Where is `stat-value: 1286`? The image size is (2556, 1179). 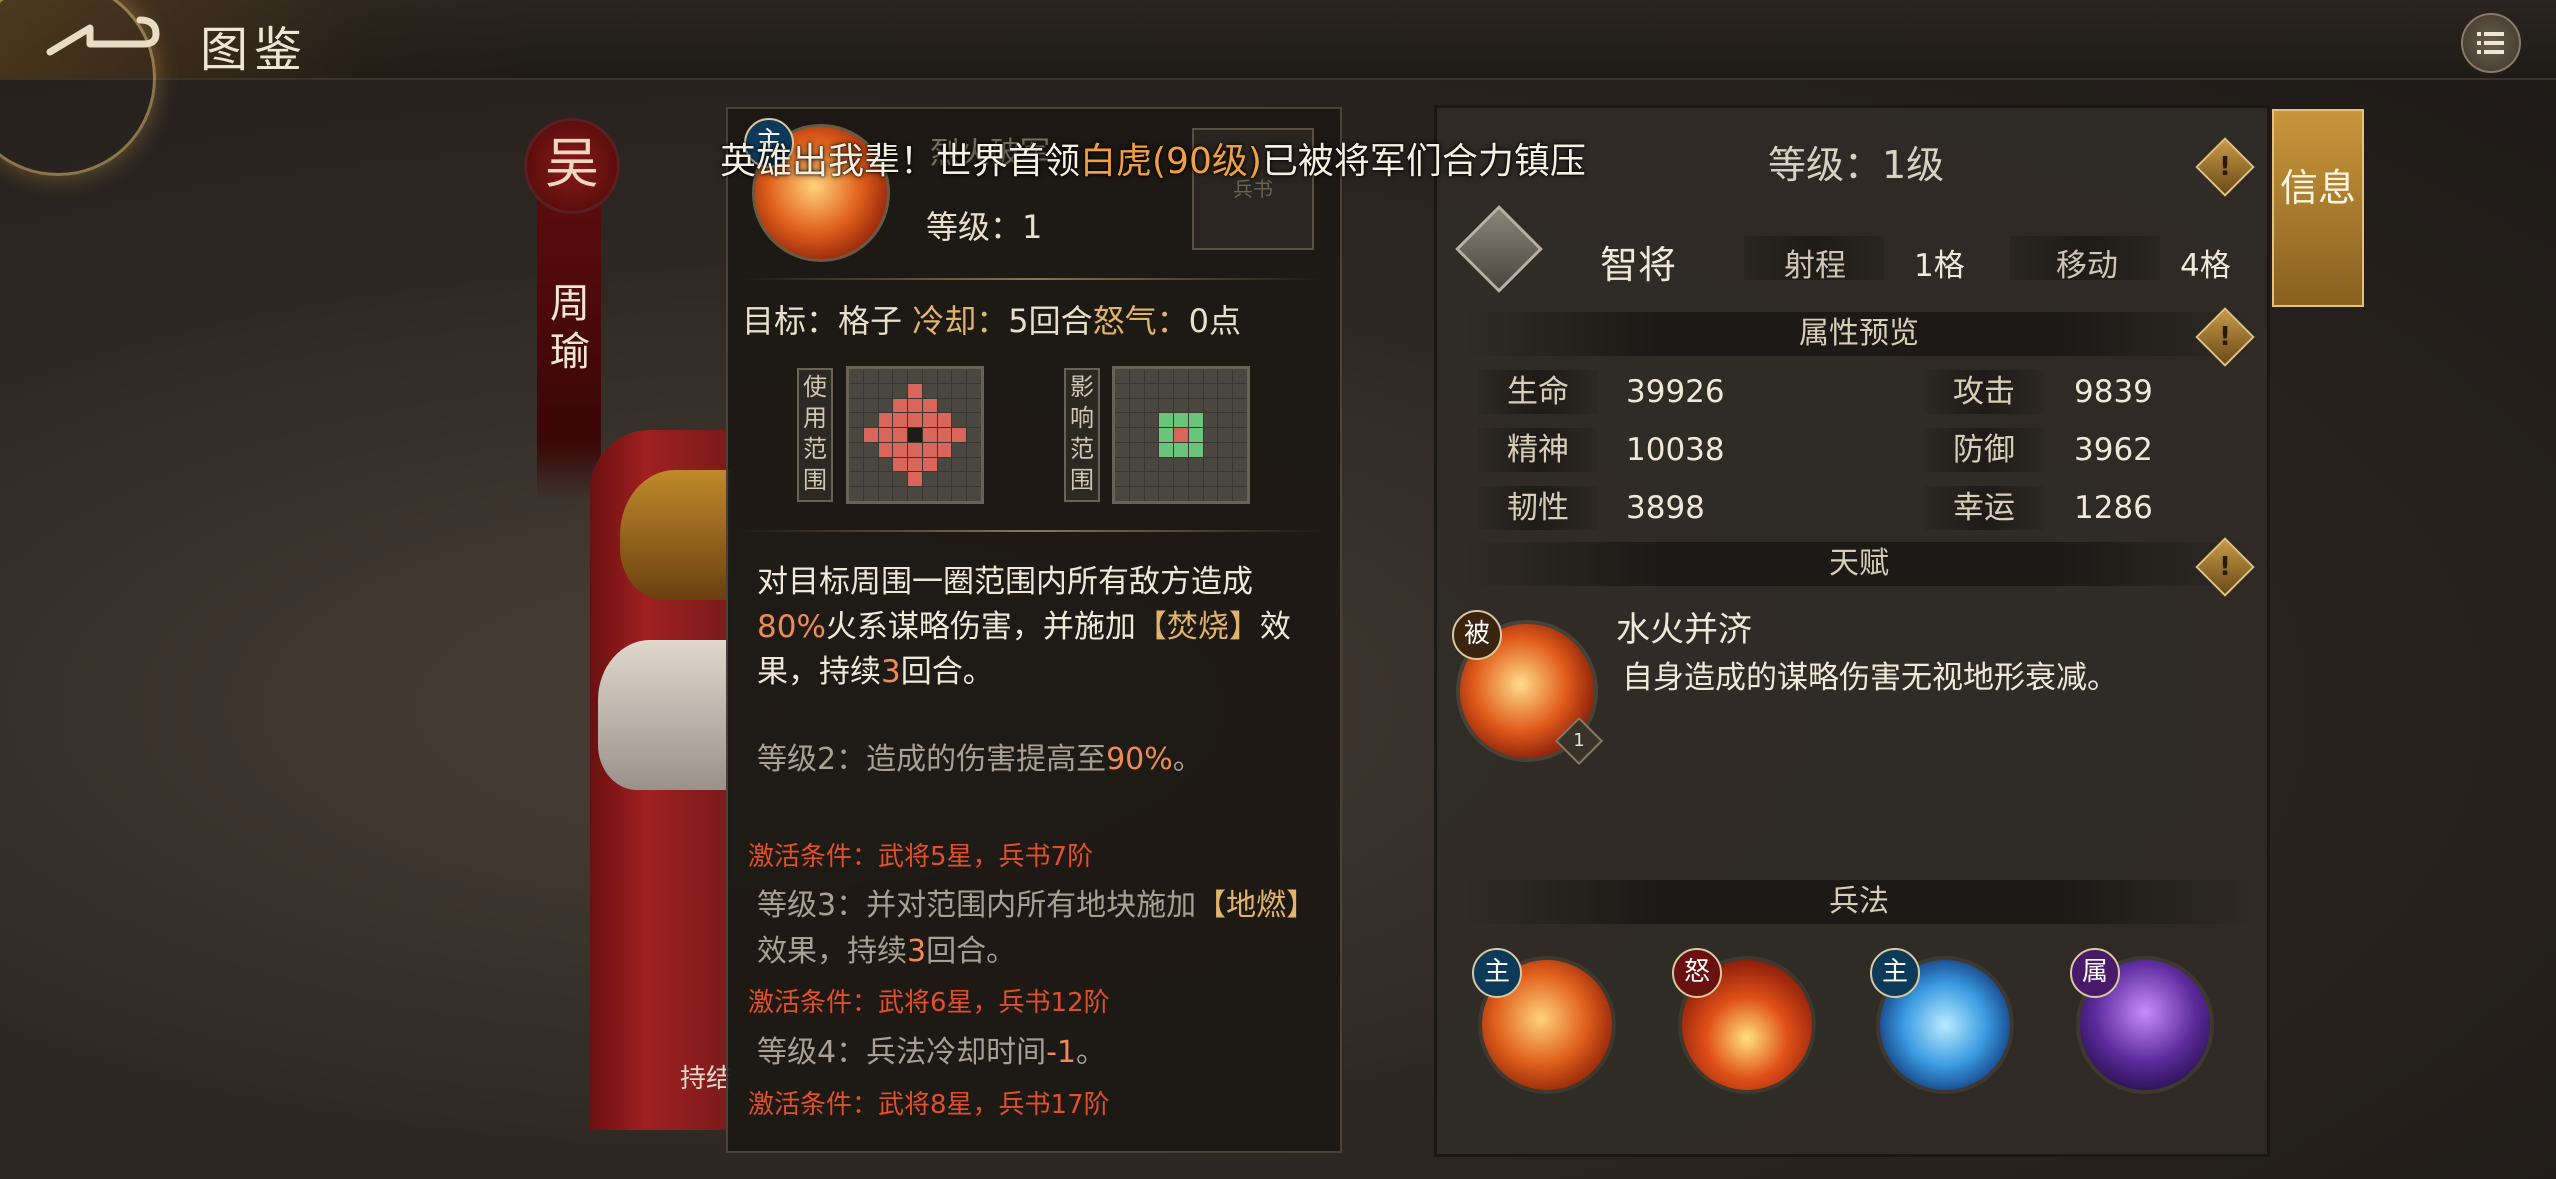 stat-value: 1286 is located at coordinates (2113, 508).